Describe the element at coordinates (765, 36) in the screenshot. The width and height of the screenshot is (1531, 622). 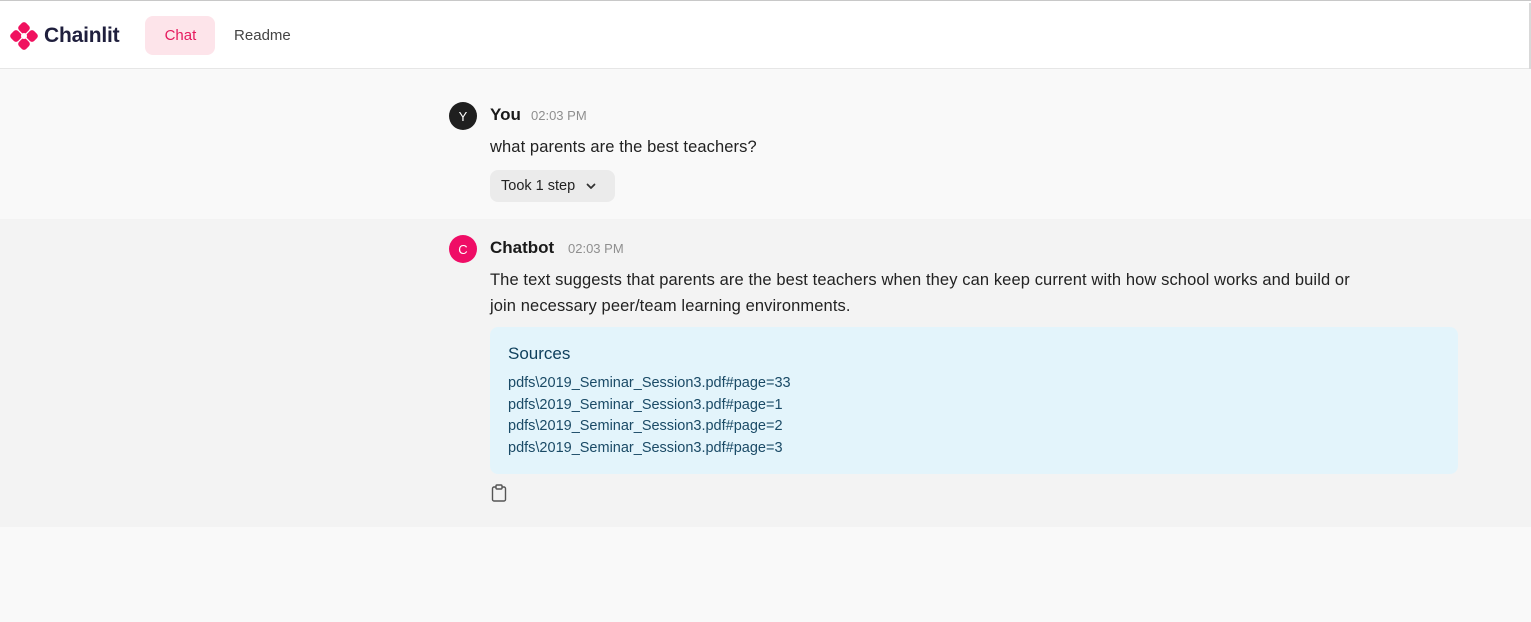
I see `app-header: Chainlit Chat Readme` at that location.